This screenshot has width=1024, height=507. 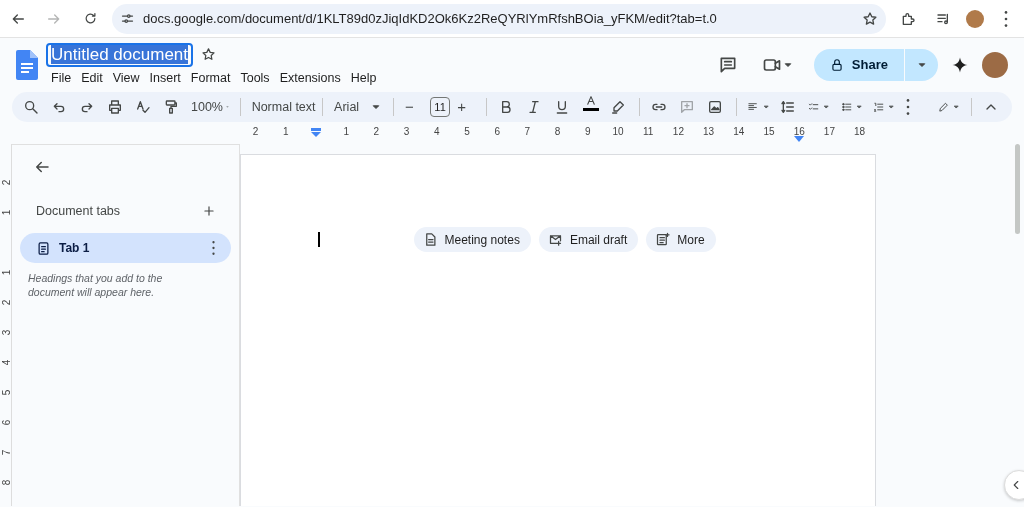 What do you see at coordinates (858, 65) in the screenshot?
I see `share-button: Share` at bounding box center [858, 65].